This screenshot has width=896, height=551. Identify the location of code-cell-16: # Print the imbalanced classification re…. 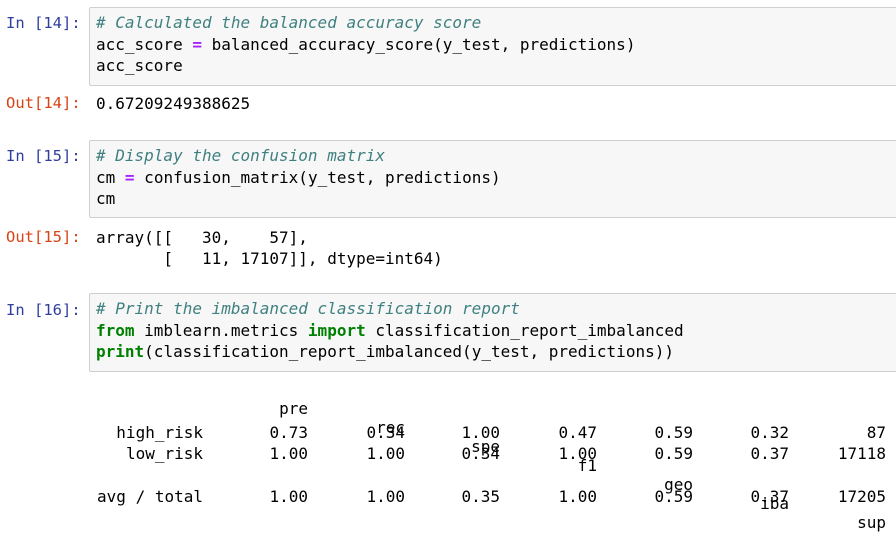
(492, 332).